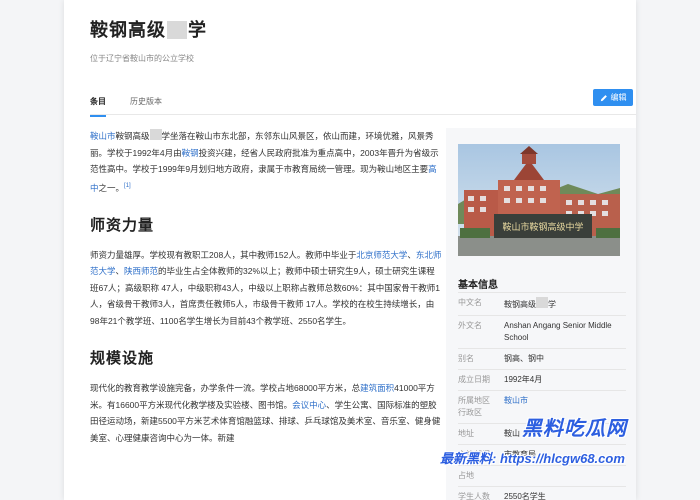  Describe the element at coordinates (474, 406) in the screenshot. I see `info-key: 所属地区 行政区` at that location.